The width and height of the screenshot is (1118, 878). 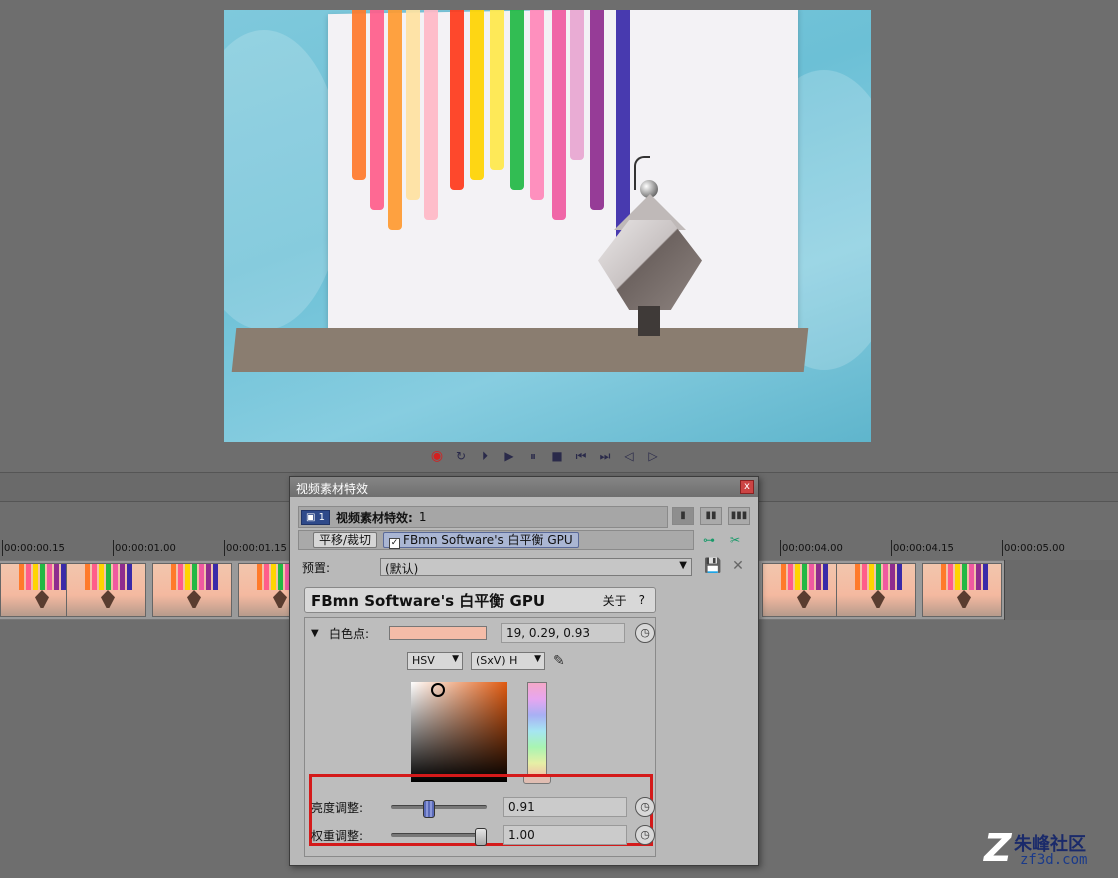 What do you see at coordinates (349, 633) in the screenshot?
I see `white-point-label: 白色点:` at bounding box center [349, 633].